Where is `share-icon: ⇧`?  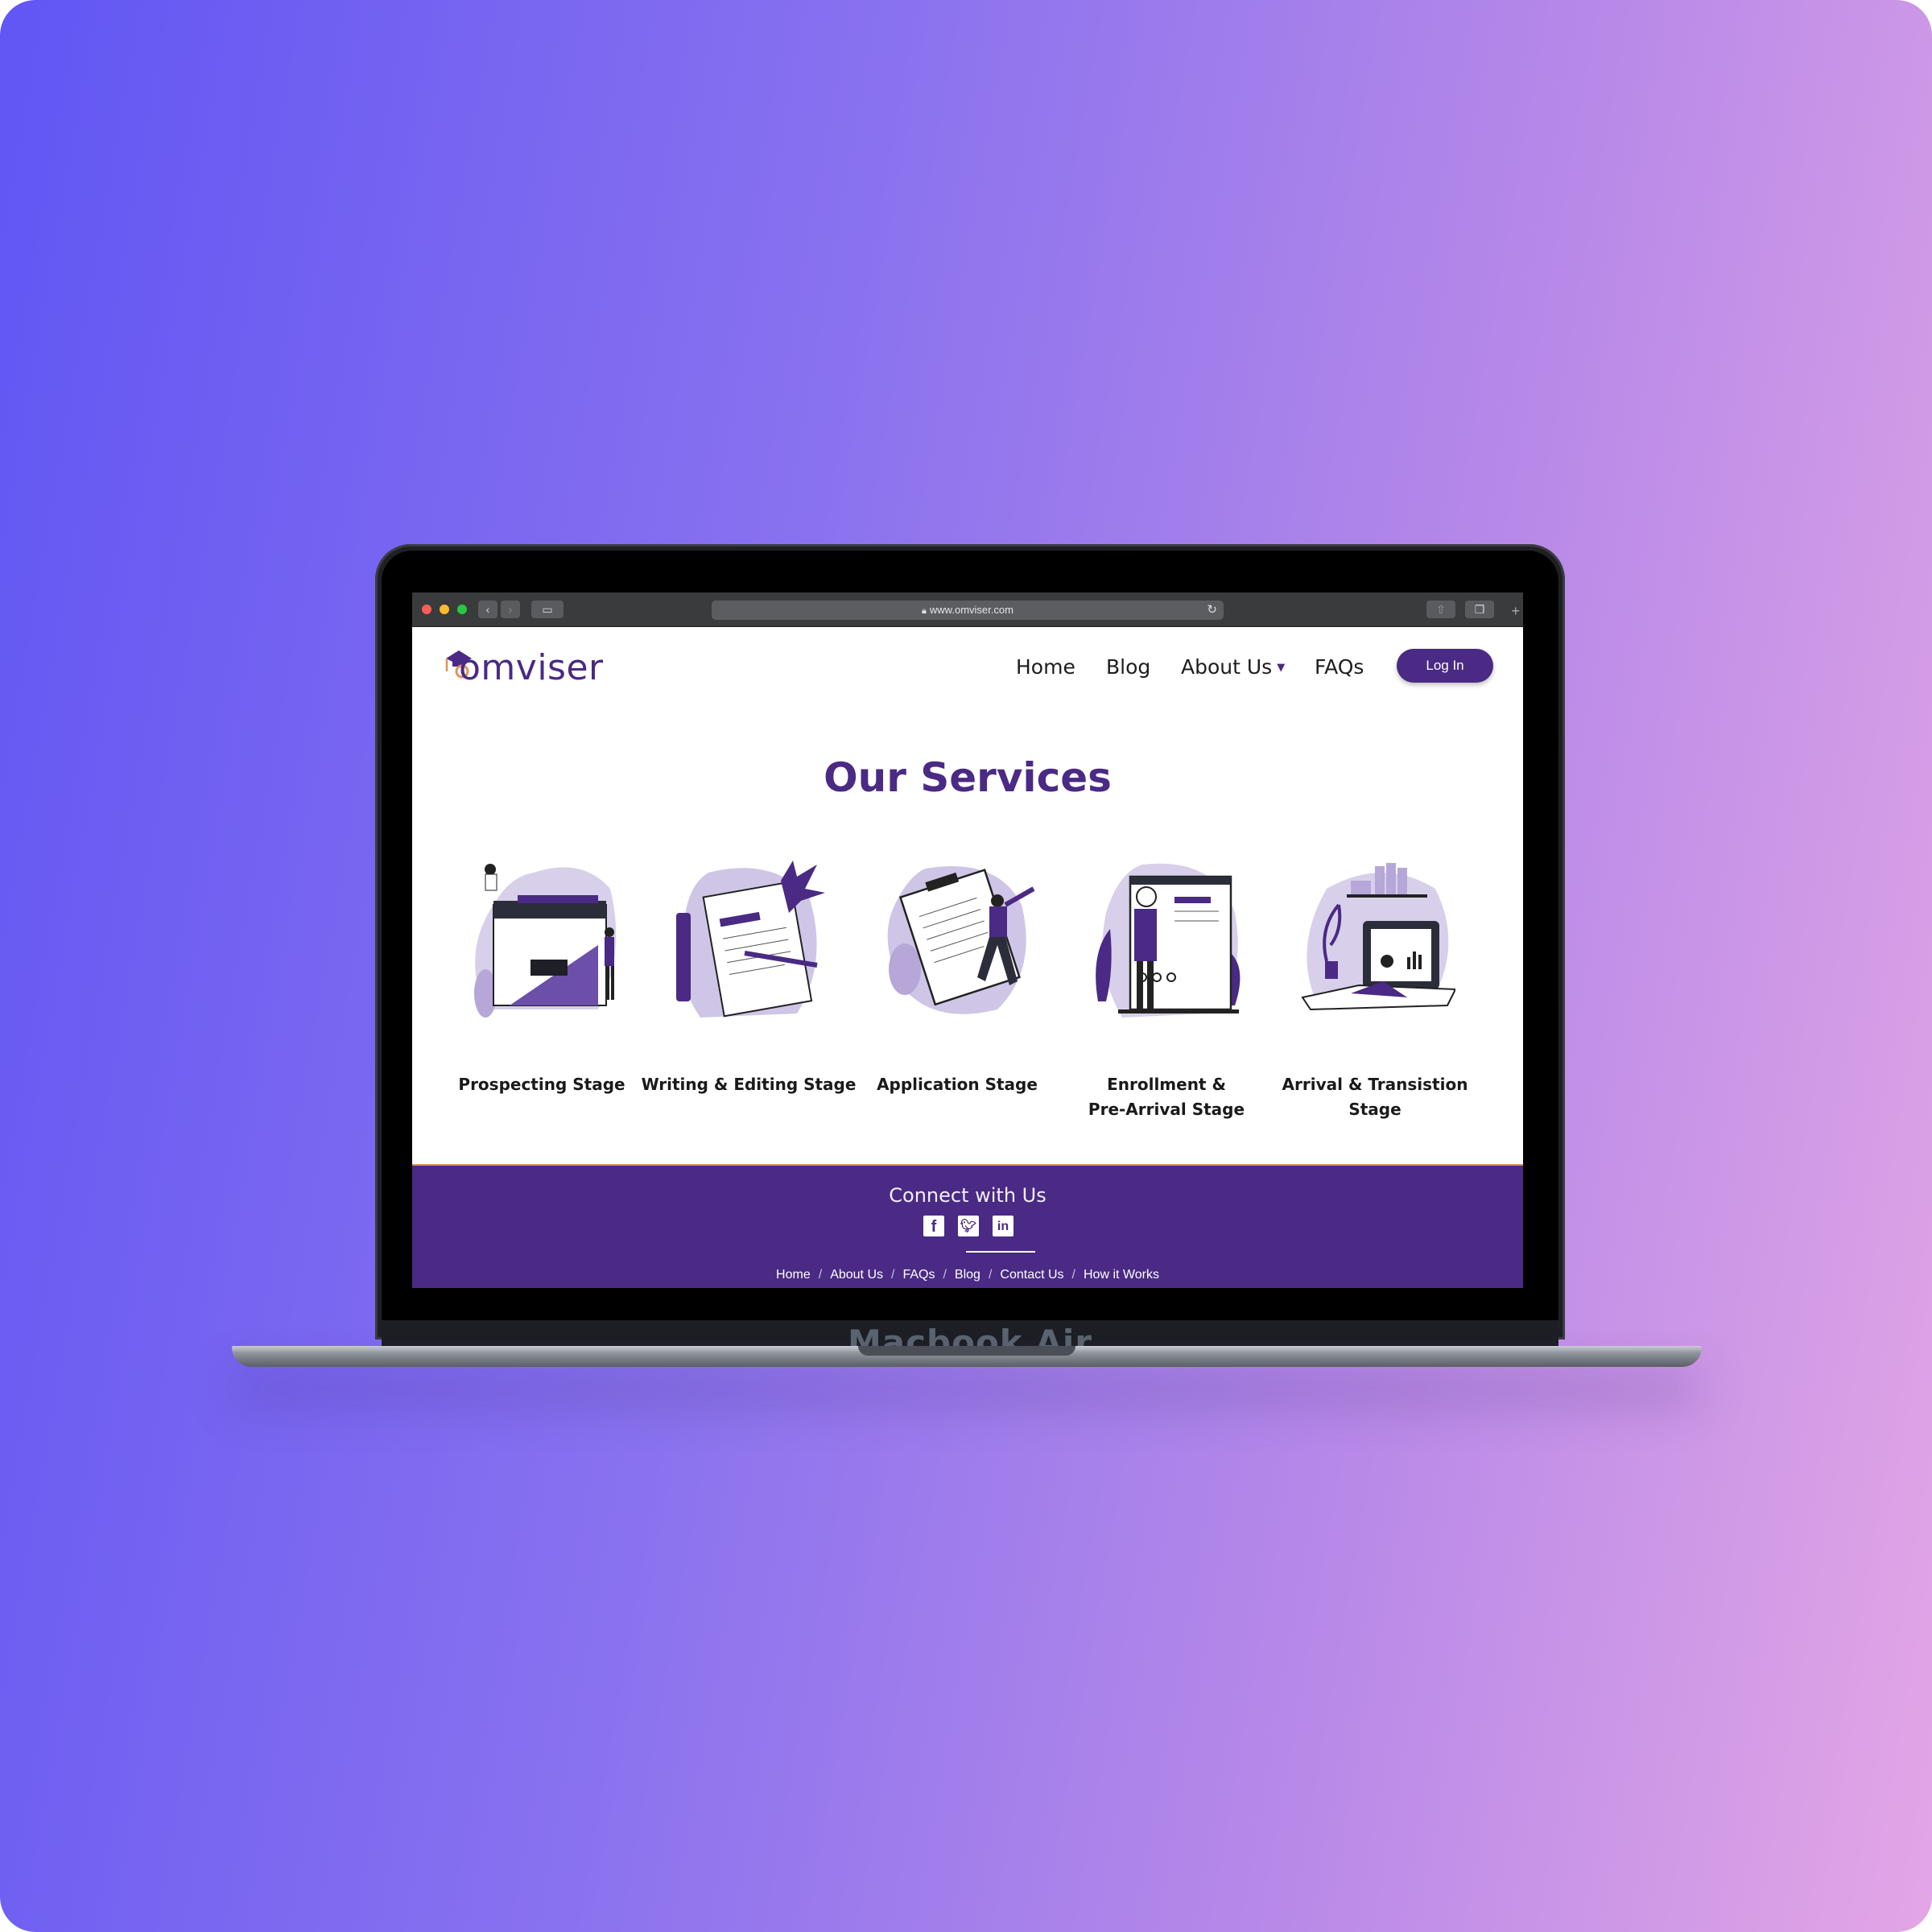 share-icon: ⇧ is located at coordinates (1440, 609).